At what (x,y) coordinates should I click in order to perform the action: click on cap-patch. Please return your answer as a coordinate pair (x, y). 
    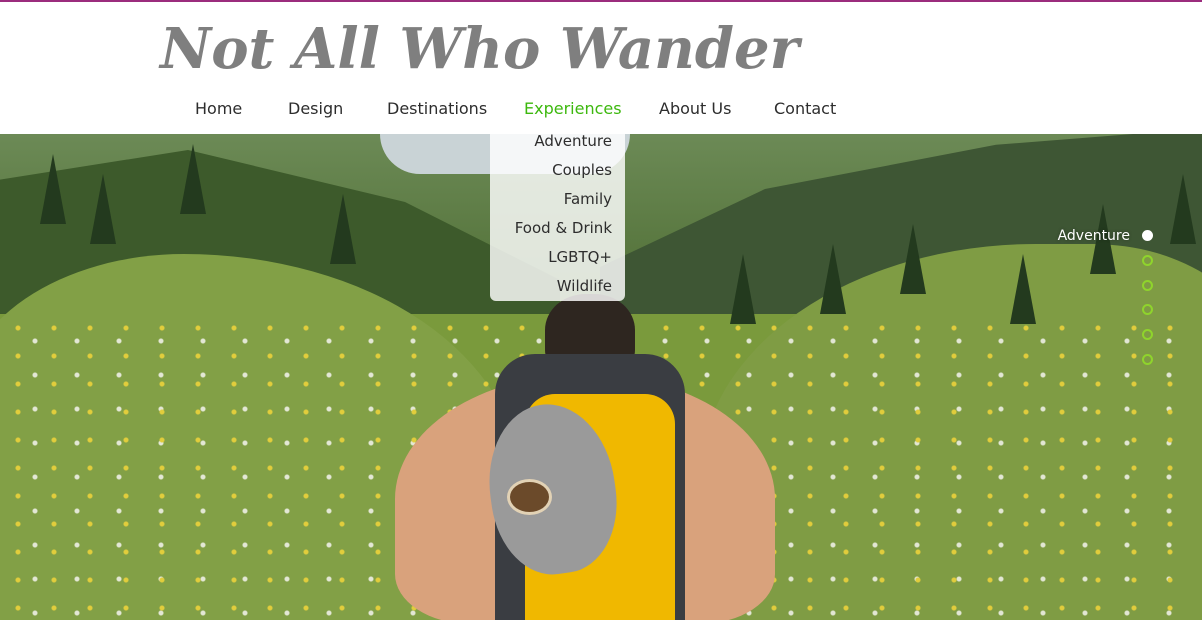
    Looking at the image, I should click on (529, 497).